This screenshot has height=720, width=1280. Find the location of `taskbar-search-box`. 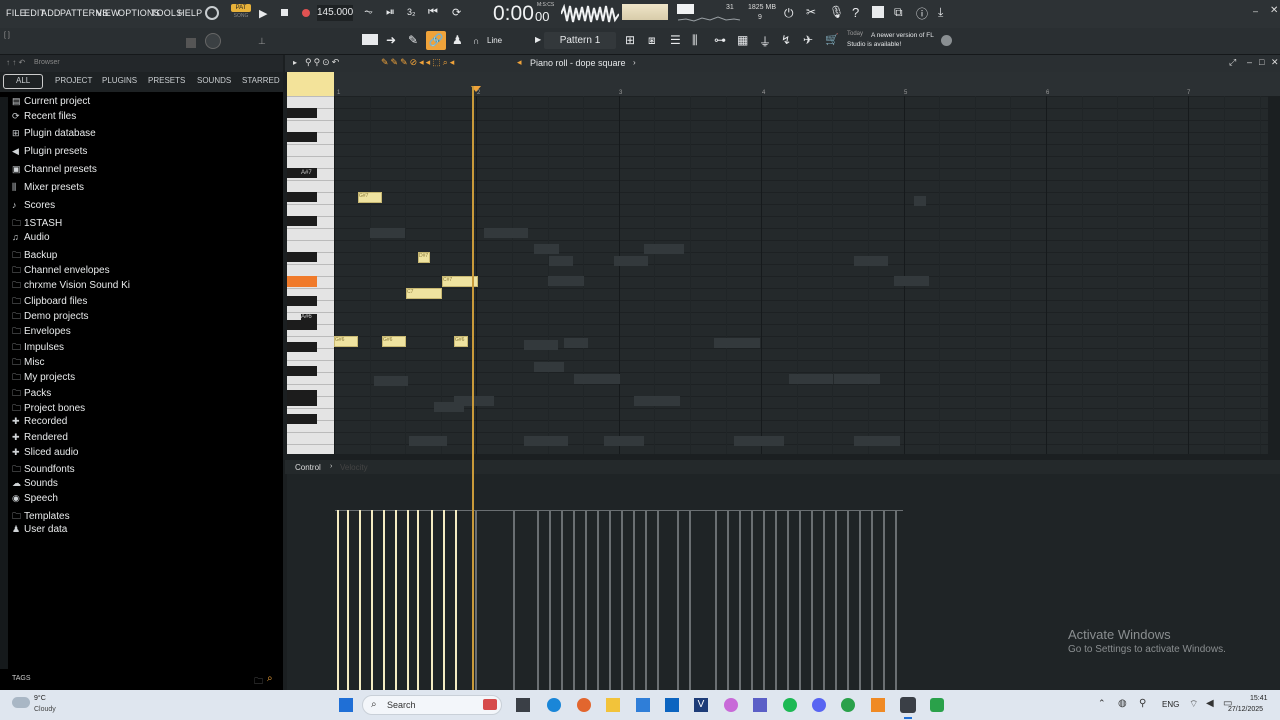

taskbar-search-box is located at coordinates (432, 705).